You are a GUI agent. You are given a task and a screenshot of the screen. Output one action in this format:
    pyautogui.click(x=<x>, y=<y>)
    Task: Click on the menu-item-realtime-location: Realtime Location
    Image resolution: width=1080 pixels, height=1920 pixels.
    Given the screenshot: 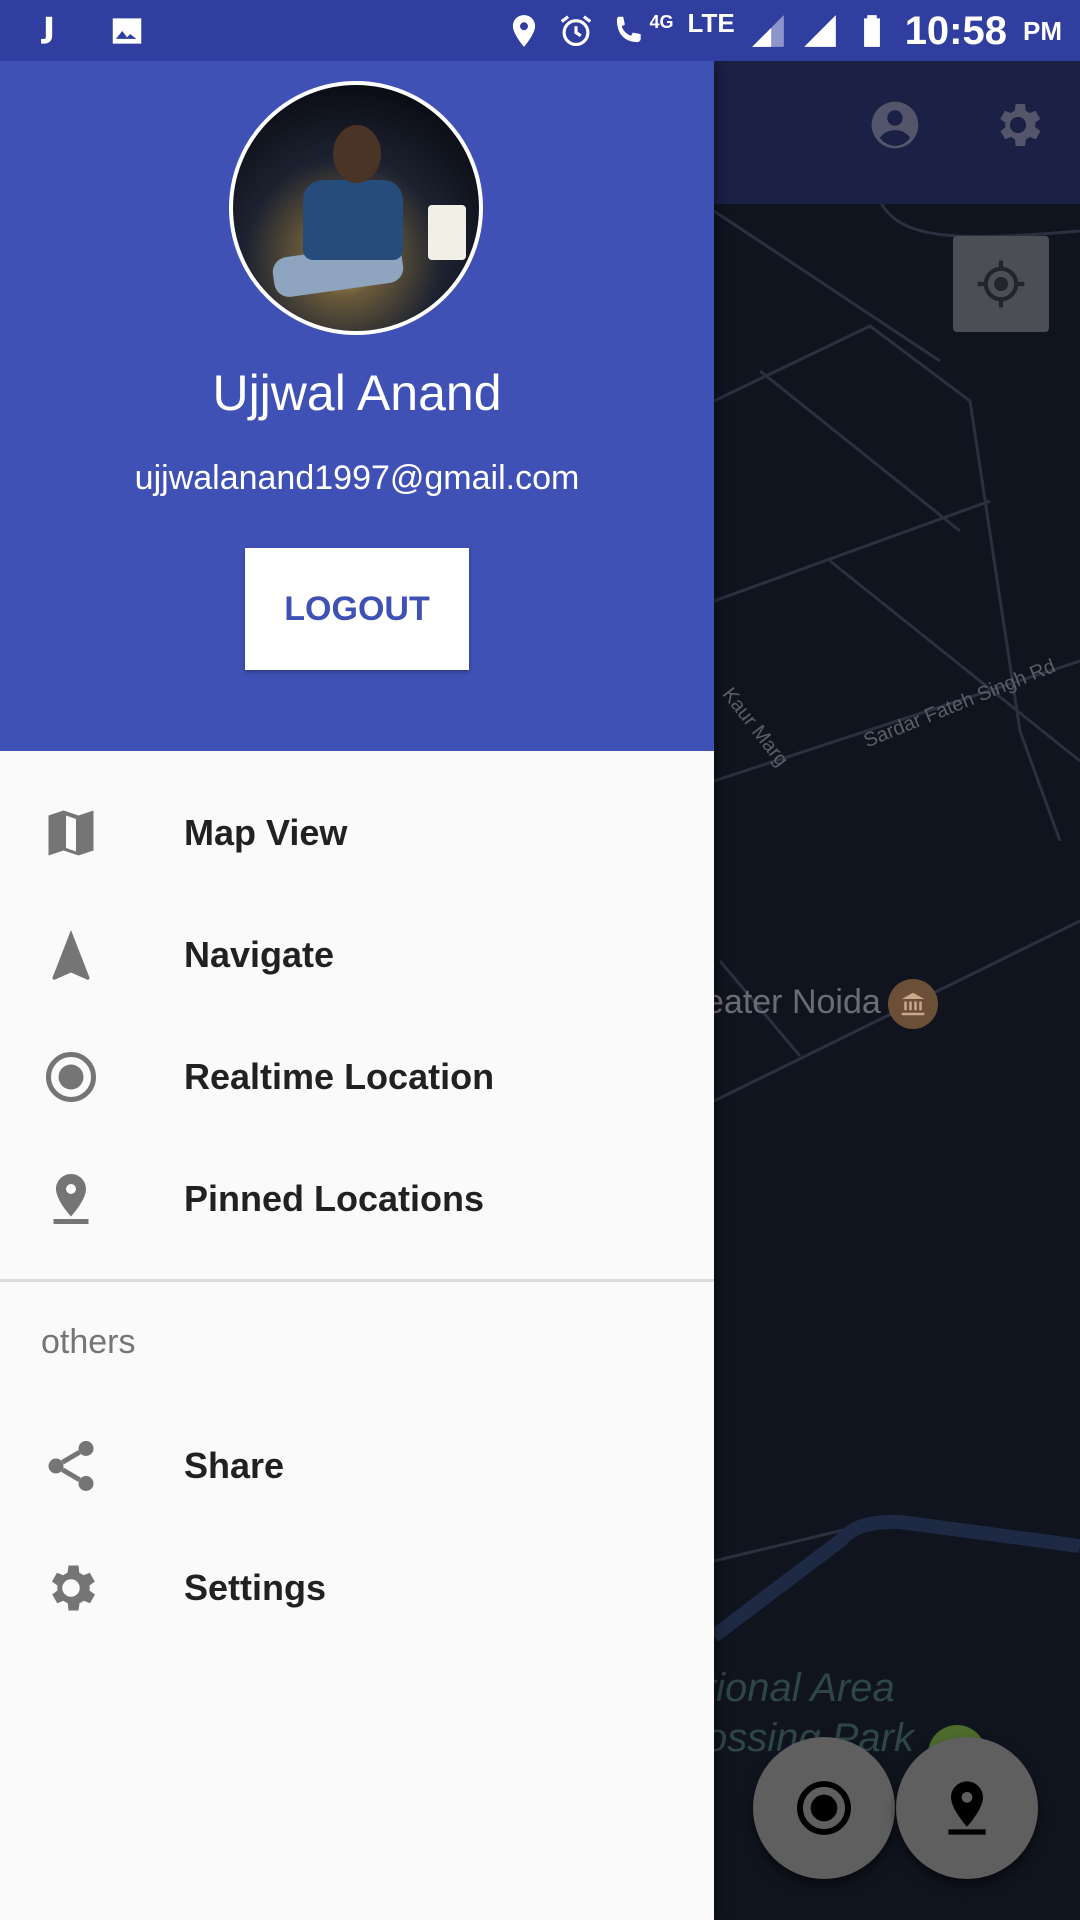 What is the action you would take?
    pyautogui.click(x=357, y=1077)
    